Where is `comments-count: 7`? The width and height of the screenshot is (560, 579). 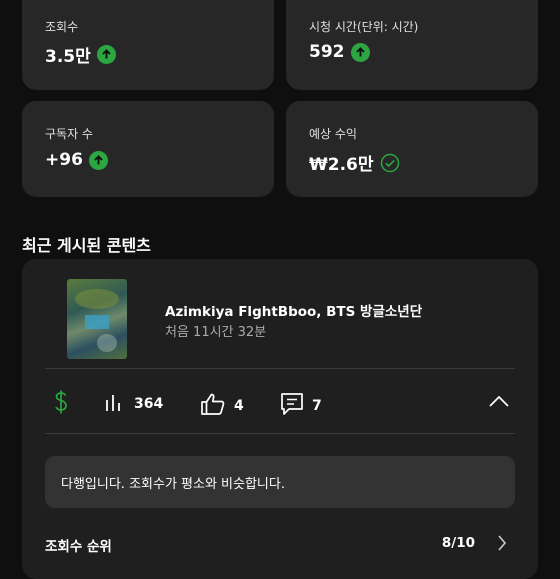 comments-count: 7 is located at coordinates (317, 406).